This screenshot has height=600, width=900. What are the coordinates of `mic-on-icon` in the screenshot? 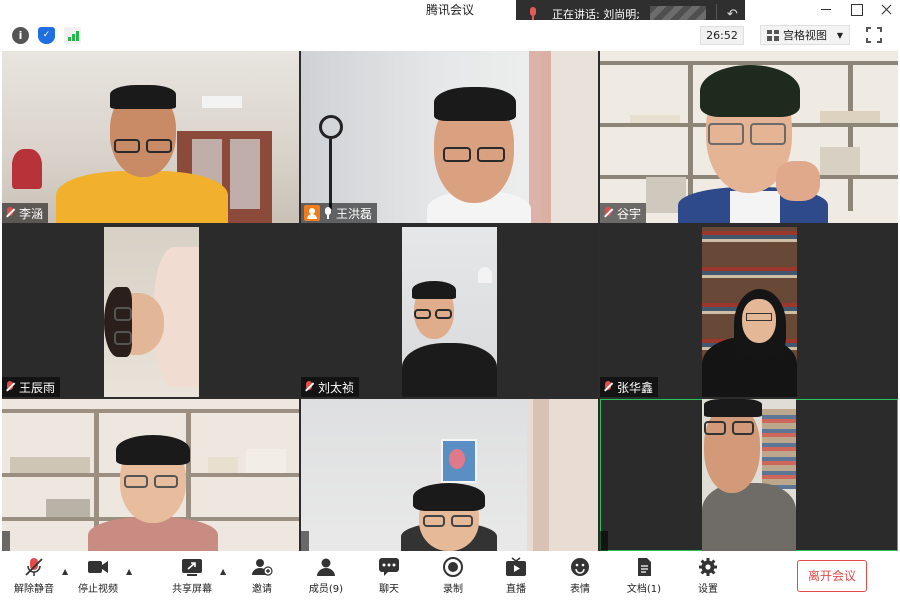 It's located at (328, 213).